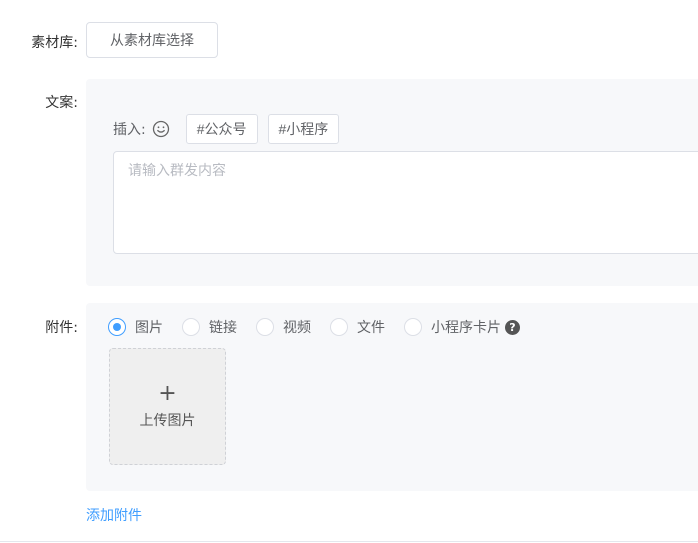 The height and width of the screenshot is (543, 698). I want to click on radio-file-label: 文件, so click(371, 328).